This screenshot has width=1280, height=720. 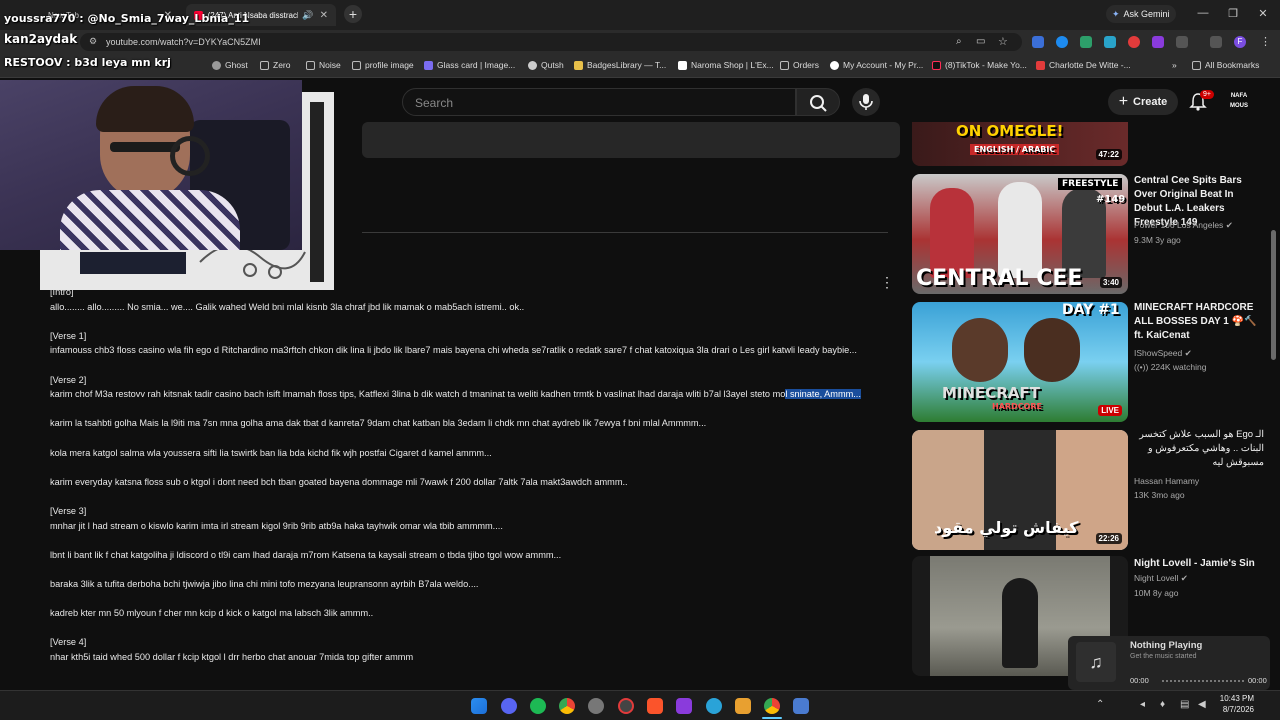 I want to click on bookmark-item: Qutsh, so click(x=546, y=65).